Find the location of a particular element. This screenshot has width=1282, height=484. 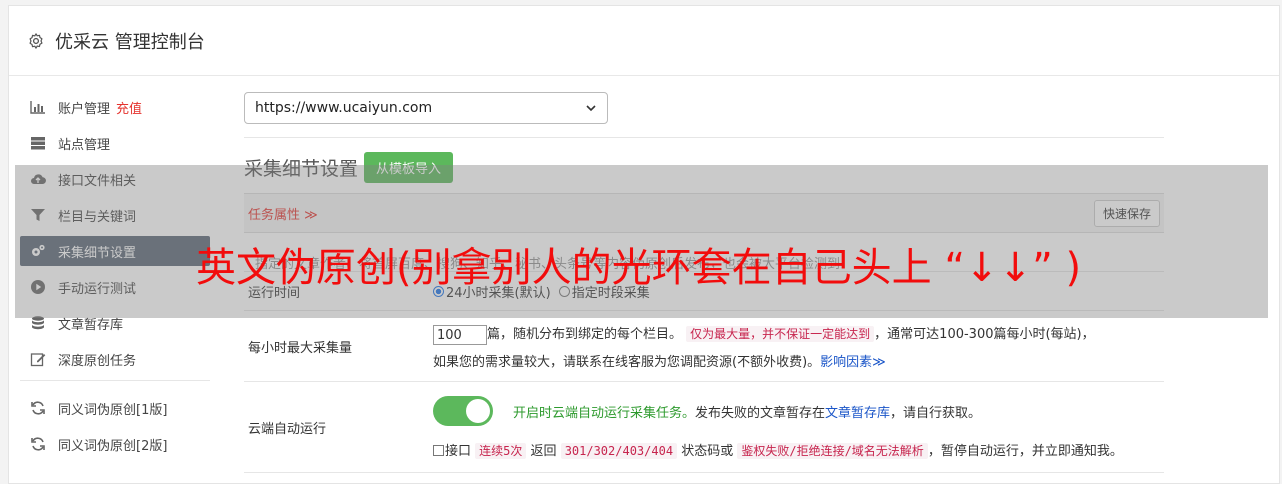

cloud-green-text: 开启时云端自动运行采集任务。 is located at coordinates (604, 413).